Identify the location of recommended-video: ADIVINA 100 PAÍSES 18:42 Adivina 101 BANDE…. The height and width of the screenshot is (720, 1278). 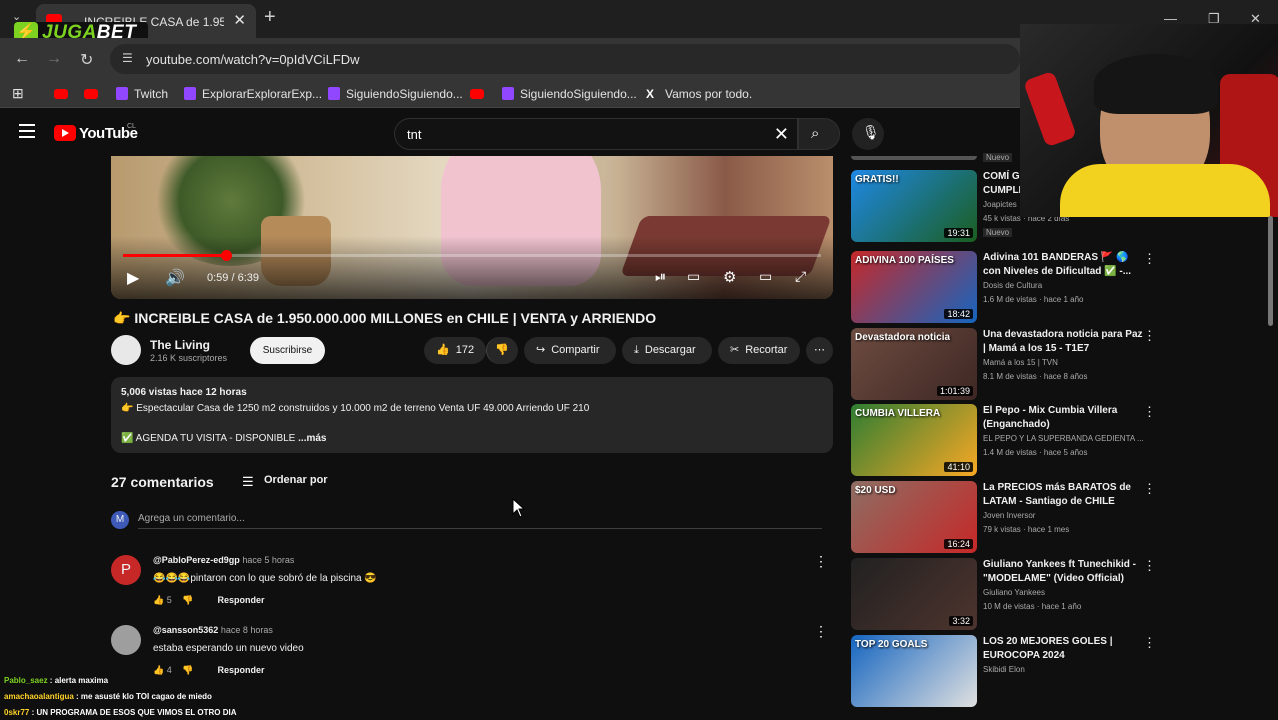
(1003, 287).